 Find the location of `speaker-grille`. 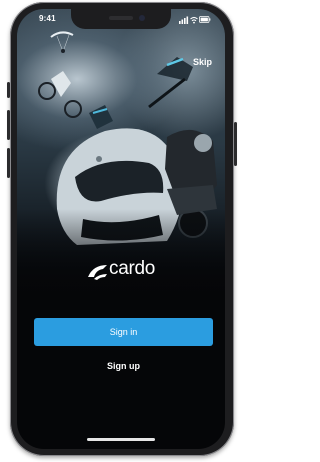

speaker-grille is located at coordinates (121, 18).